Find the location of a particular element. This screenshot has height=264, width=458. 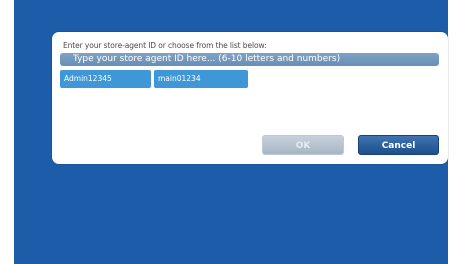

agent-item-main01234: main01234 is located at coordinates (201, 79).